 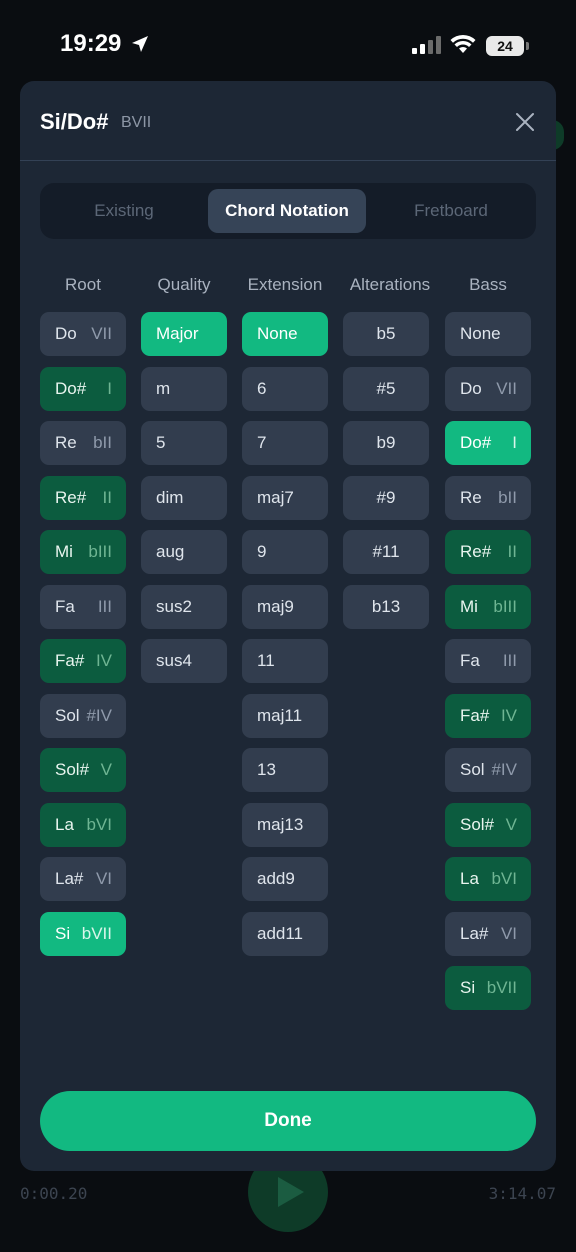 What do you see at coordinates (488, 388) in the screenshot?
I see `bass-option: Do VII` at bounding box center [488, 388].